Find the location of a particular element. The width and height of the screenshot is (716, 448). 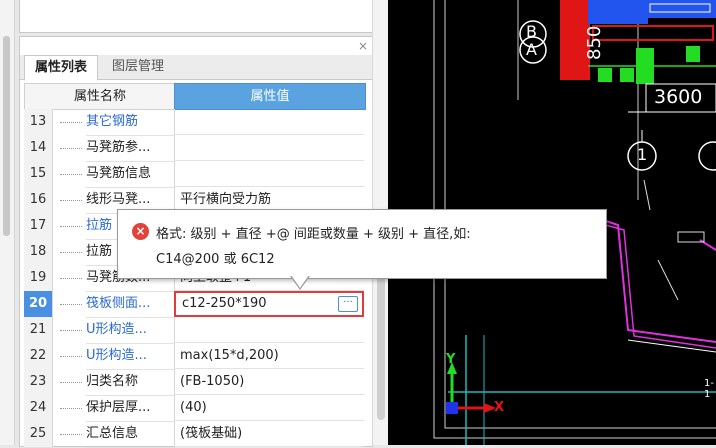

row-number: 16 is located at coordinates (38, 200).